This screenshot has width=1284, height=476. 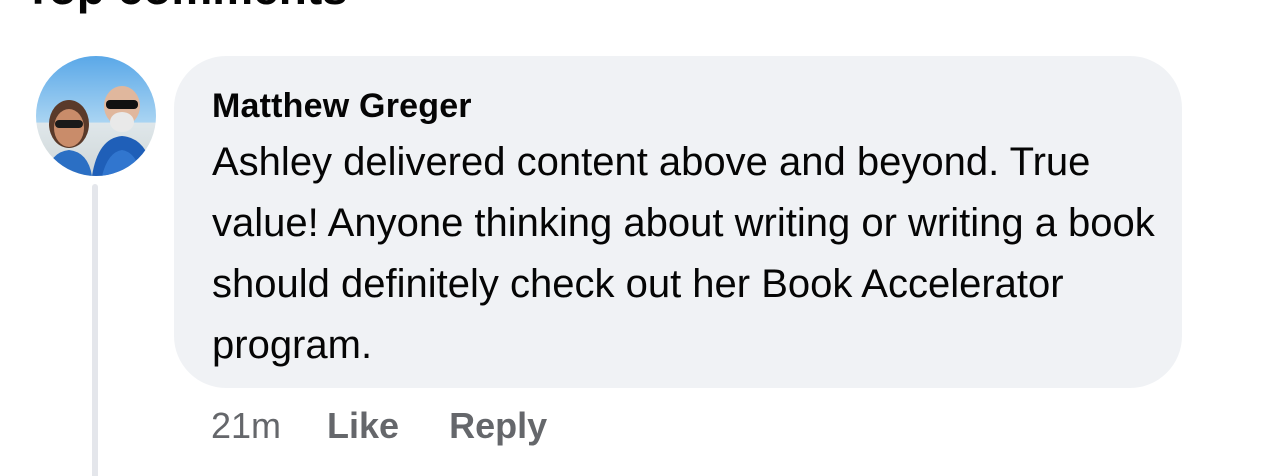 I want to click on section-title: Top comments, so click(x=186, y=5).